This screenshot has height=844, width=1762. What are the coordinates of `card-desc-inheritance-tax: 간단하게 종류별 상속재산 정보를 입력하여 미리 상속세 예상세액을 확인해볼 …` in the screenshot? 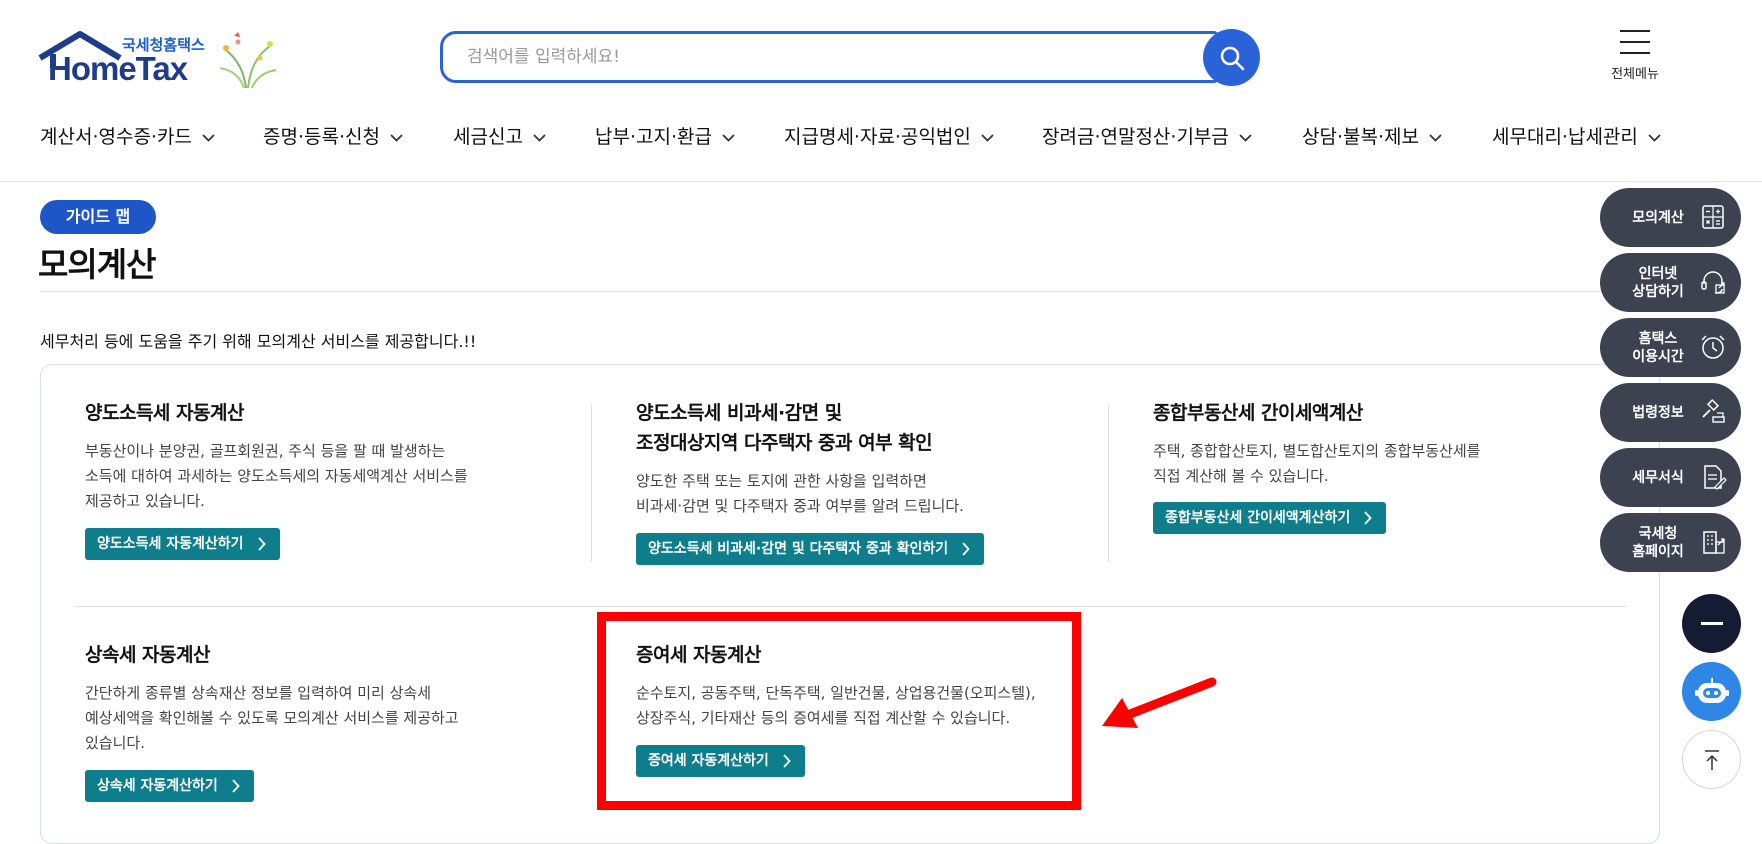 It's located at (272, 718).